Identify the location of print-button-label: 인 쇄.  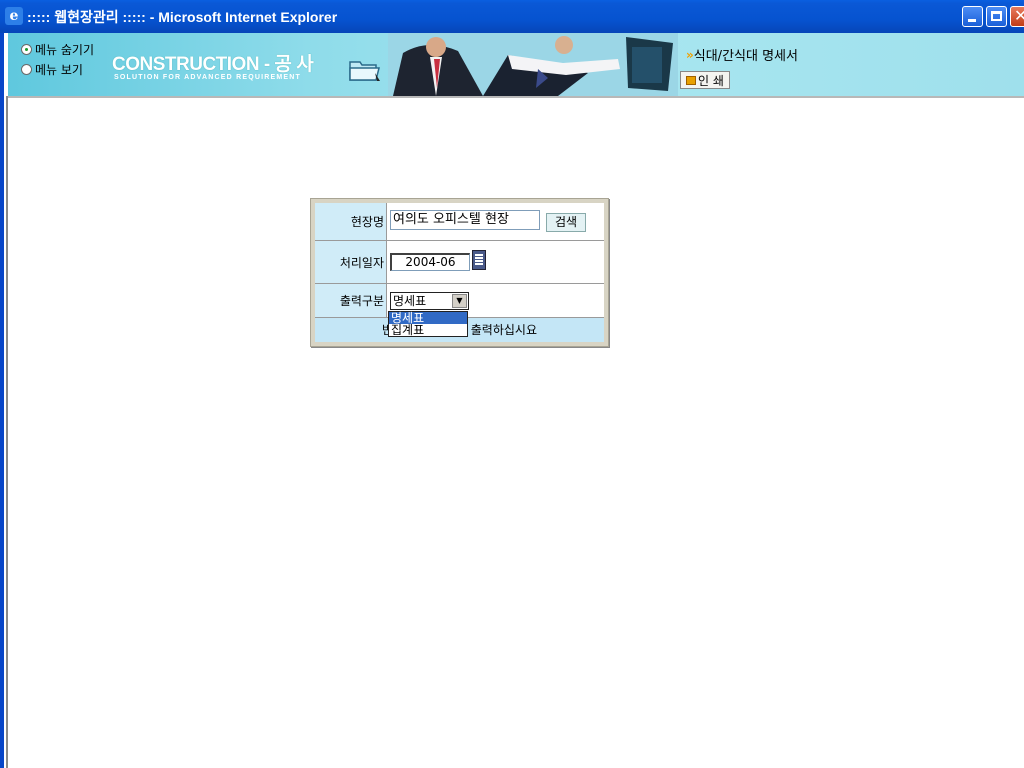
(711, 80).